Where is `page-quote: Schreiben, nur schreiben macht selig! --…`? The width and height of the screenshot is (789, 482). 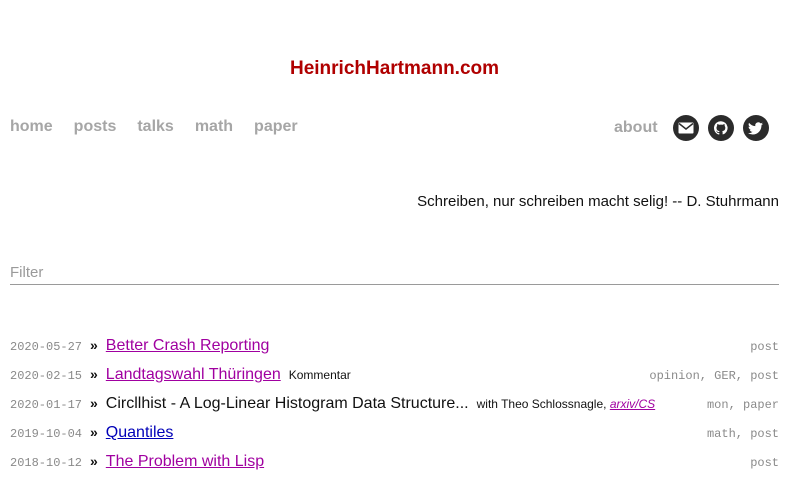 page-quote: Schreiben, nur schreiben macht selig! --… is located at coordinates (598, 201).